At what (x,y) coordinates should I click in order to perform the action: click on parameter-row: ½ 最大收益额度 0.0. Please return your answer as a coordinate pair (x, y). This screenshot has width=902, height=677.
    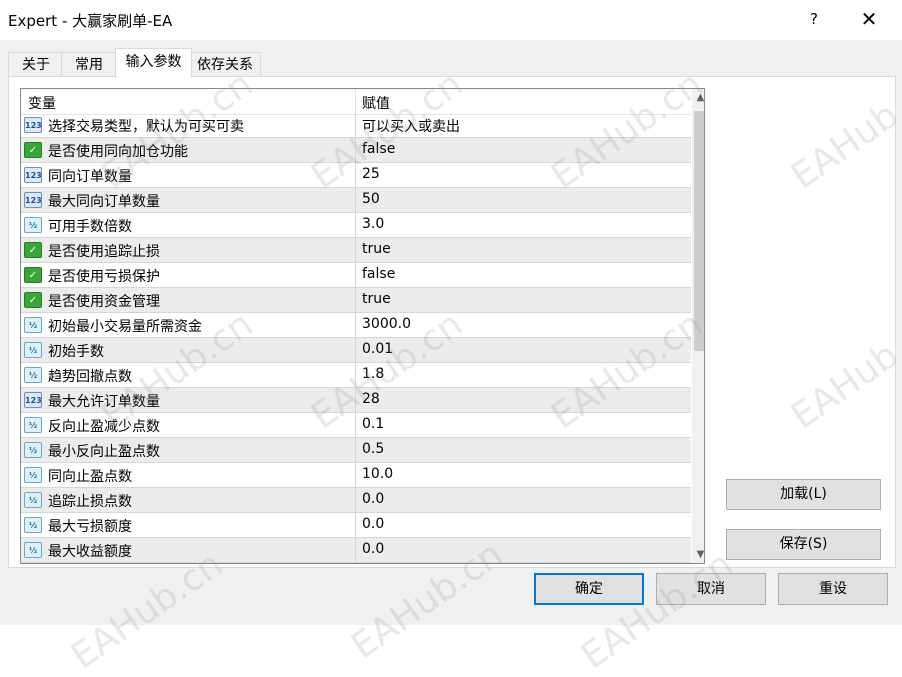
    Looking at the image, I should click on (356, 550).